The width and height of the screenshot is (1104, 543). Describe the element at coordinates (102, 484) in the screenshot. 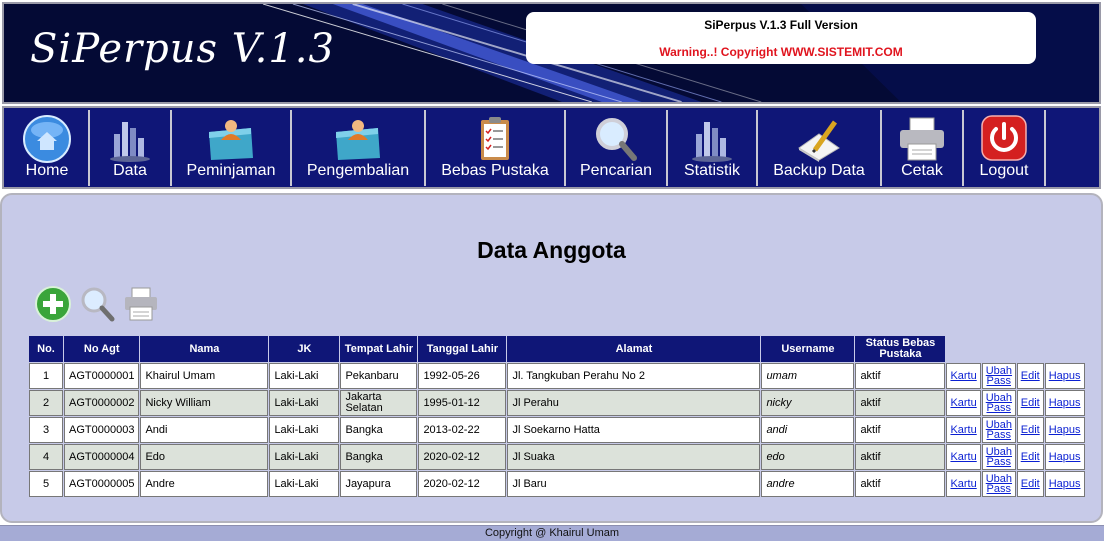

I see `cell-no-agt: AGT0000005` at that location.